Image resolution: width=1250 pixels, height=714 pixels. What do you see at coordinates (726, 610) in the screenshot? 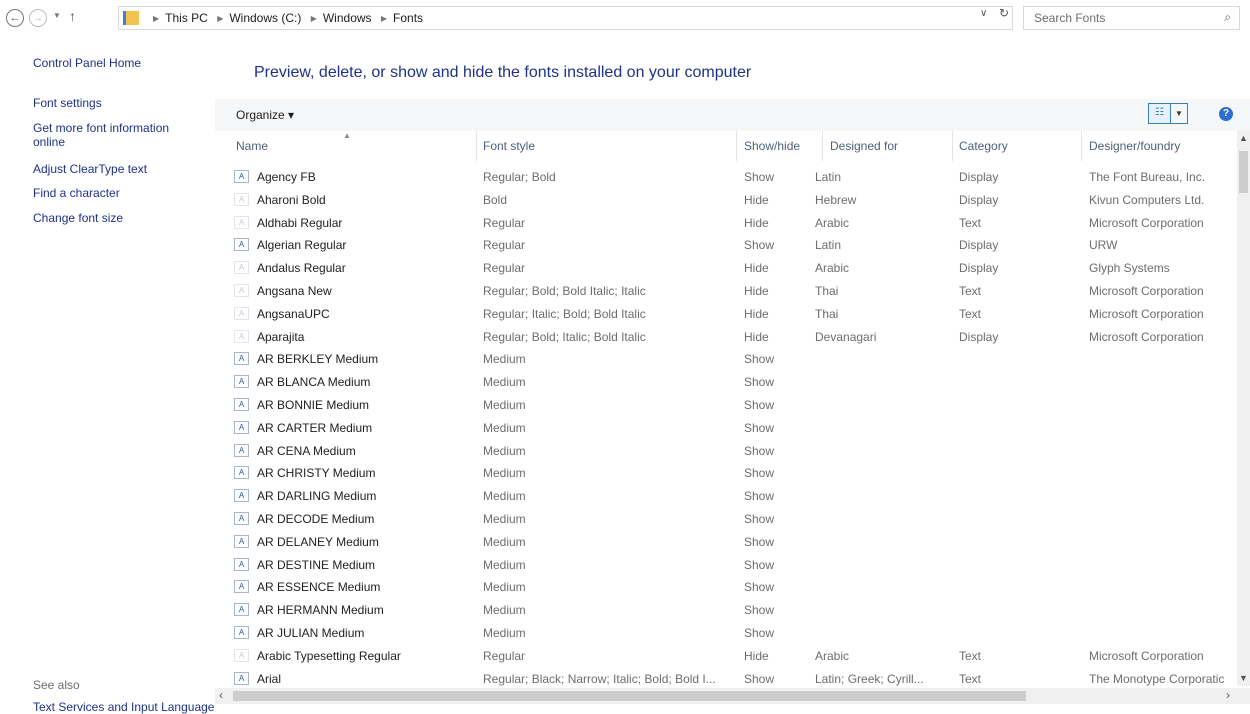
I see `font-row: A AR HERMANN Medium Medium Show` at bounding box center [726, 610].